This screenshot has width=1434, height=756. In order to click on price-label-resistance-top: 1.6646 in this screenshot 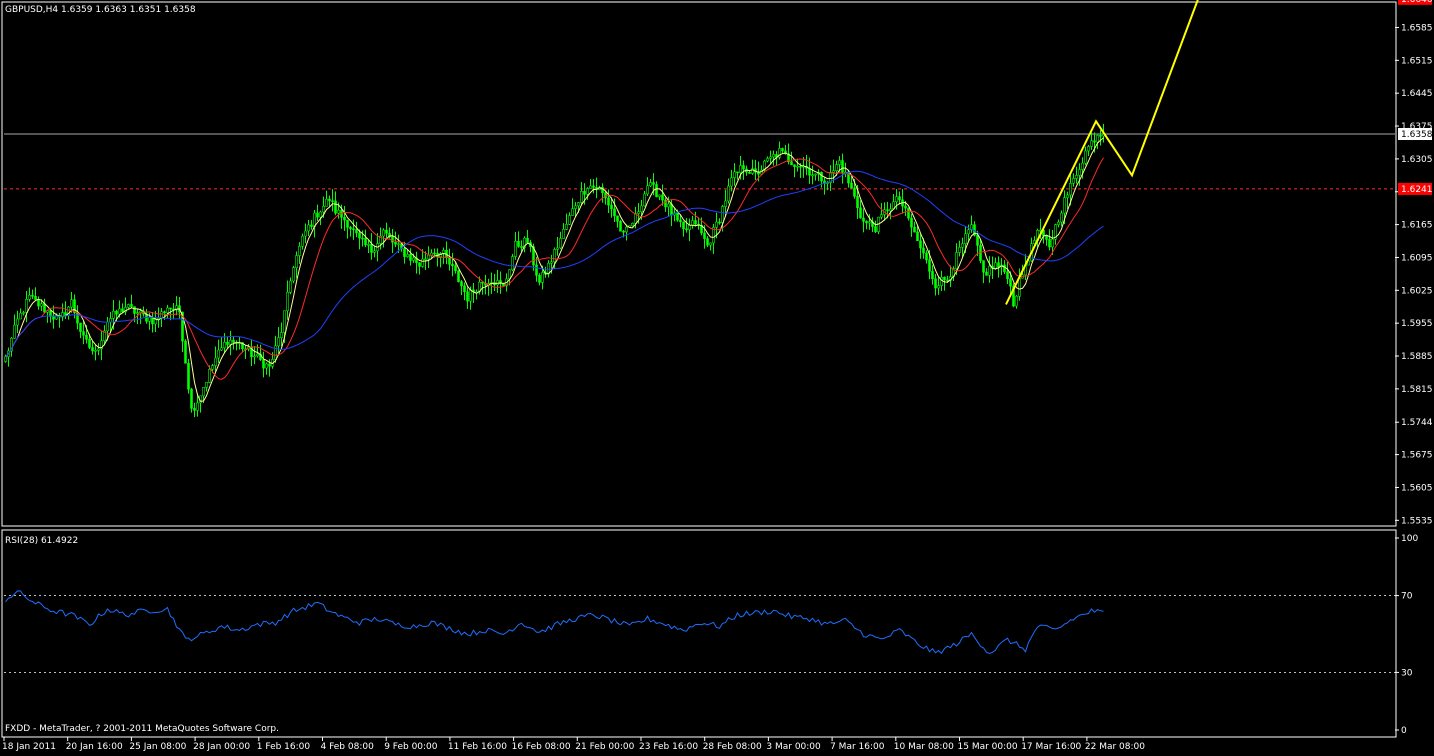, I will do `click(1417, 2)`.